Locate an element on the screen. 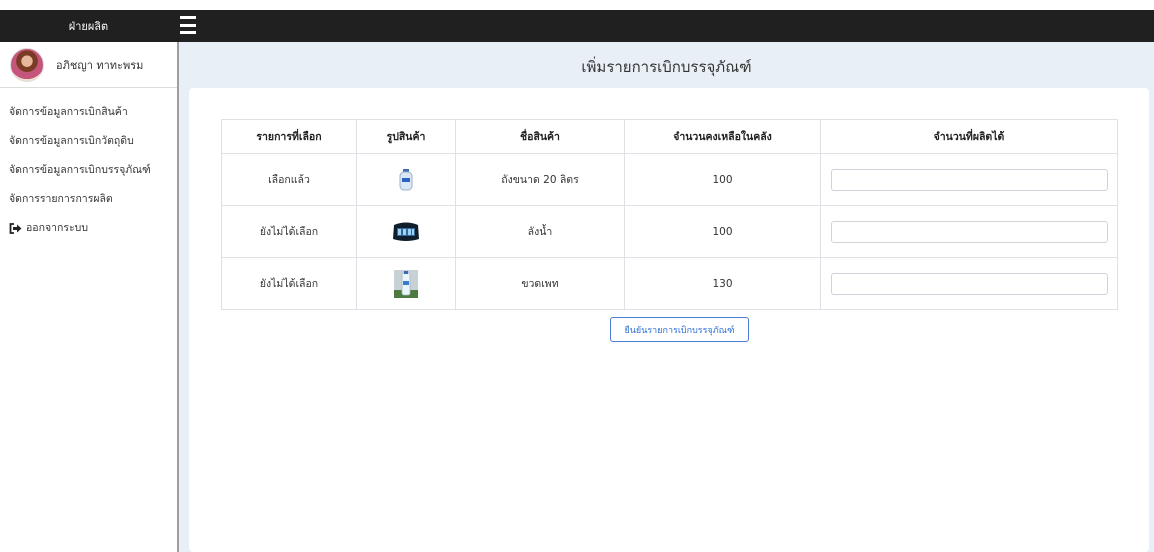 This screenshot has width=1154, height=552. sidebar-item-withdraw-materials: จัดการข้อมูลการเบิกวัตถุดิบ is located at coordinates (88, 141).